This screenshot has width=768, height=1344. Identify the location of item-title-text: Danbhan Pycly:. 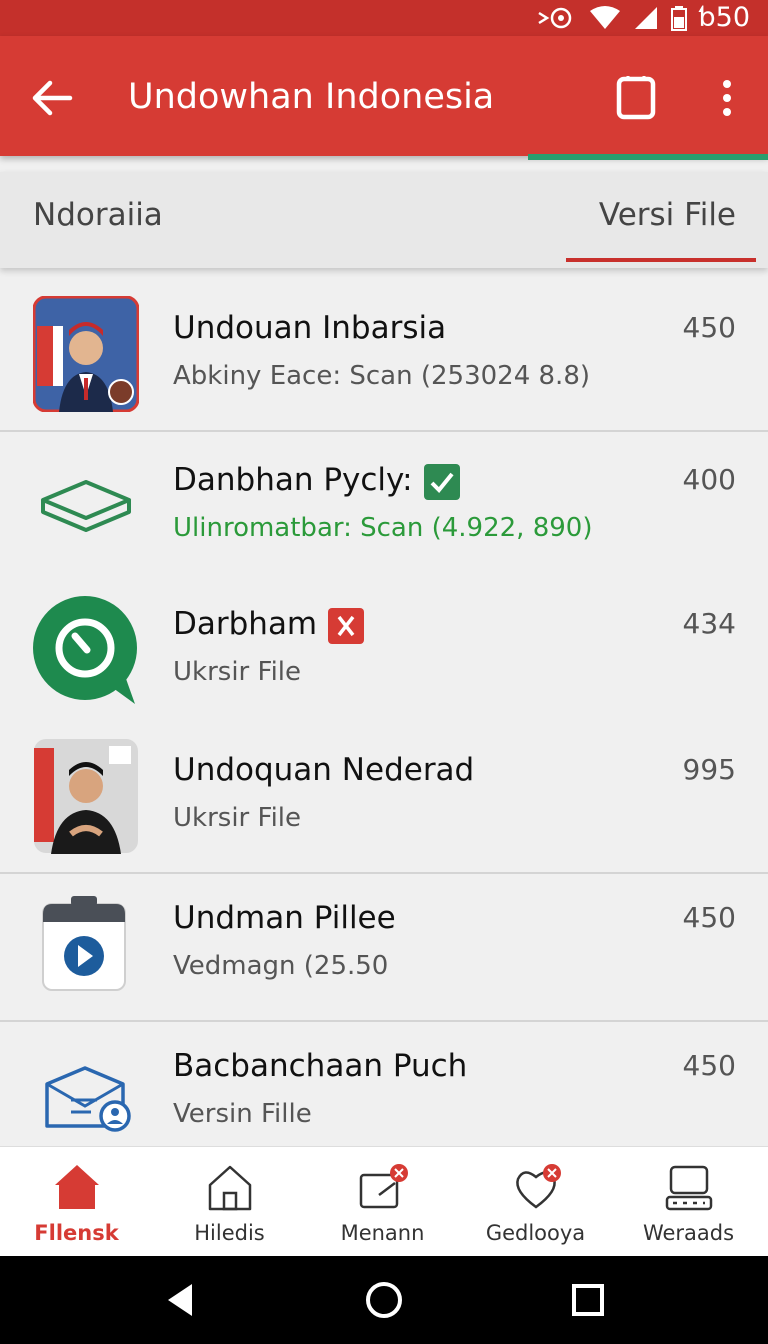
(293, 480).